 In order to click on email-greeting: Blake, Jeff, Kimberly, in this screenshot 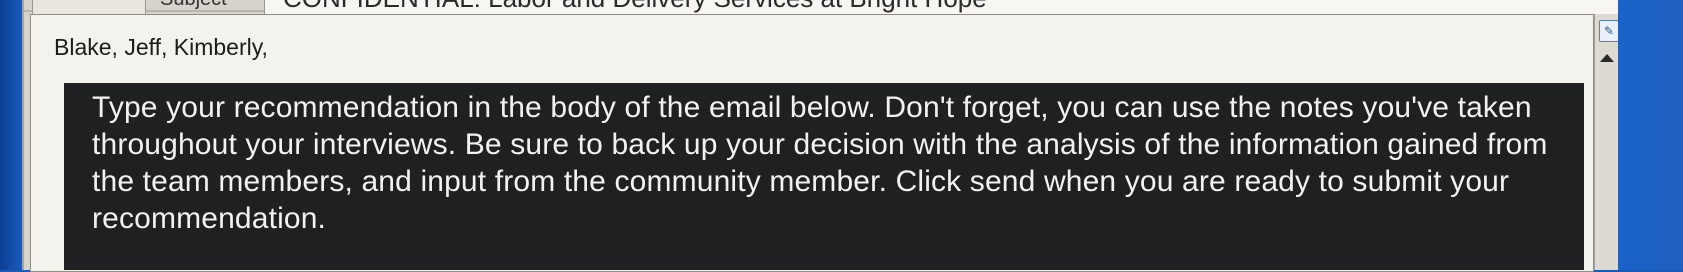, I will do `click(161, 47)`.